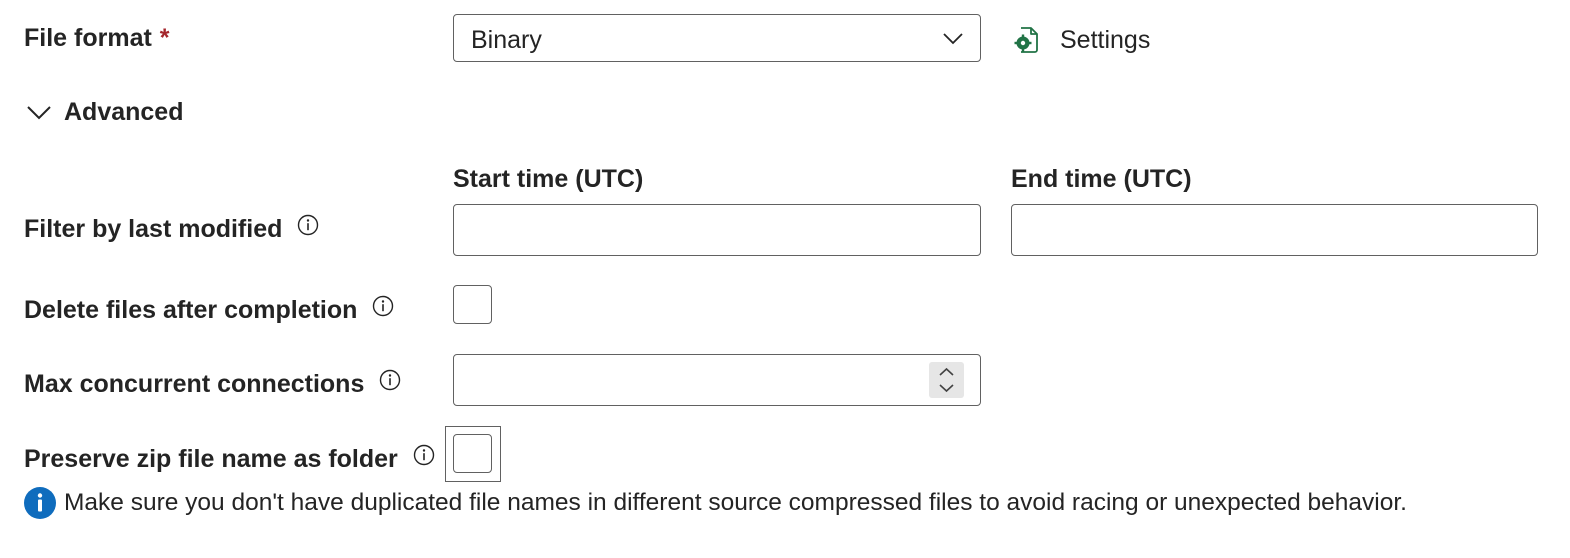  What do you see at coordinates (1274, 230) in the screenshot?
I see `end-time-input` at bounding box center [1274, 230].